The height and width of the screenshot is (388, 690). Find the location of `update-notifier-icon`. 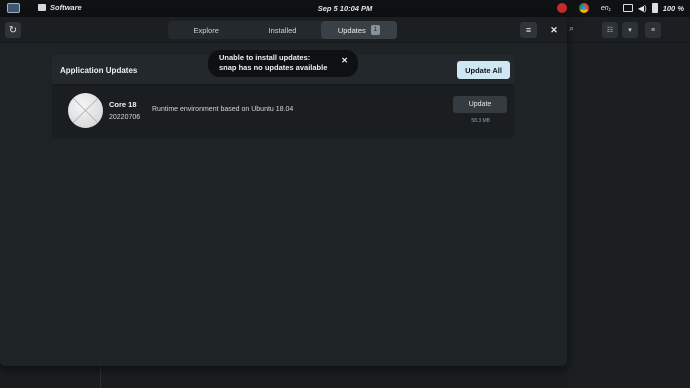

update-notifier-icon is located at coordinates (561, 8).